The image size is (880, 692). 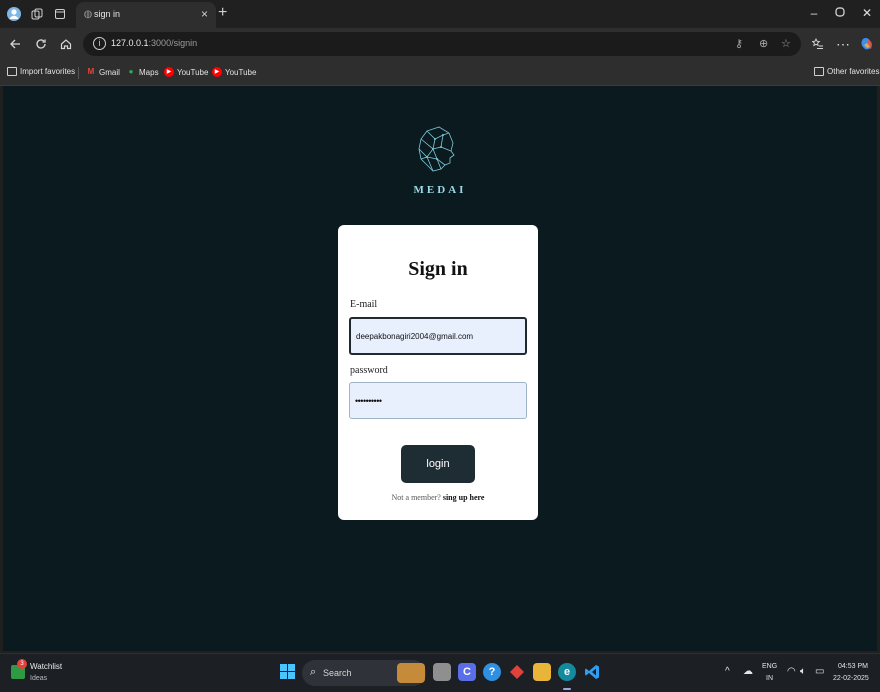 What do you see at coordinates (60, 14) in the screenshot?
I see `tab-actions-icon` at bounding box center [60, 14].